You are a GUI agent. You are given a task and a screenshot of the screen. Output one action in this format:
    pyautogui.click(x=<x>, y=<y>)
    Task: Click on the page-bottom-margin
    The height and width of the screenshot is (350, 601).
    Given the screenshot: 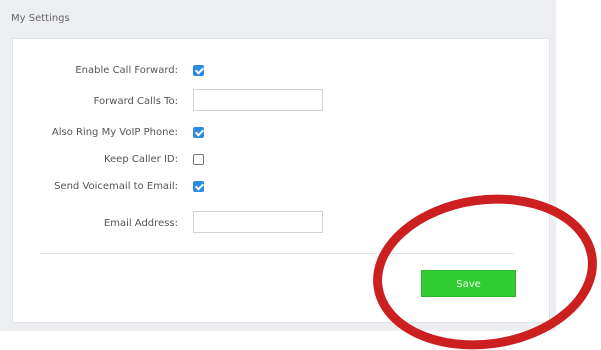 What is the action you would take?
    pyautogui.click(x=300, y=340)
    